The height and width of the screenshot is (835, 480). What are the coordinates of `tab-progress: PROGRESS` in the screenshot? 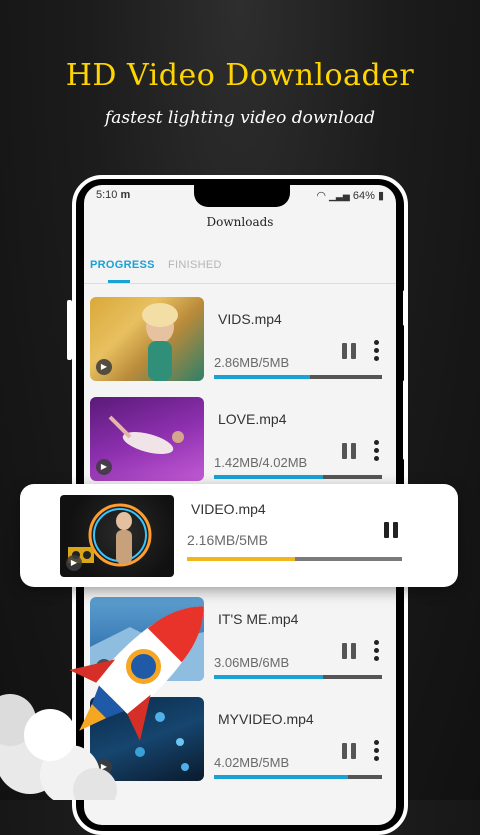 It's located at (122, 265).